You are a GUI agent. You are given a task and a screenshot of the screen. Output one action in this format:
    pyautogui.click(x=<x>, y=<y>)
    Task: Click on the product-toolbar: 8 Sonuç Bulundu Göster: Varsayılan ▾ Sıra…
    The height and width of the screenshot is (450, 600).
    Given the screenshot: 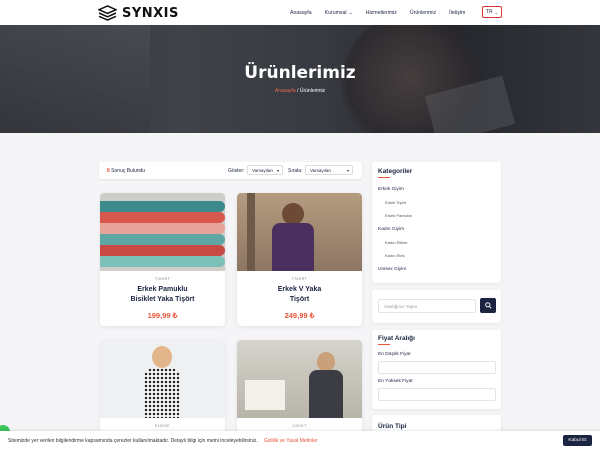 What is the action you would take?
    pyautogui.click(x=230, y=170)
    